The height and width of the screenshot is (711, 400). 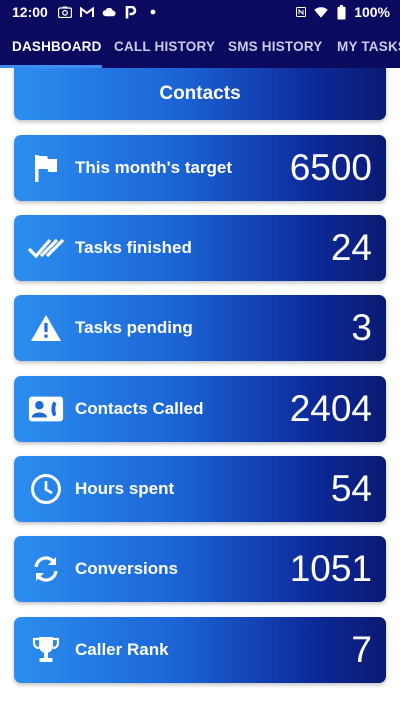 What do you see at coordinates (46, 569) in the screenshot?
I see `sync-icon` at bounding box center [46, 569].